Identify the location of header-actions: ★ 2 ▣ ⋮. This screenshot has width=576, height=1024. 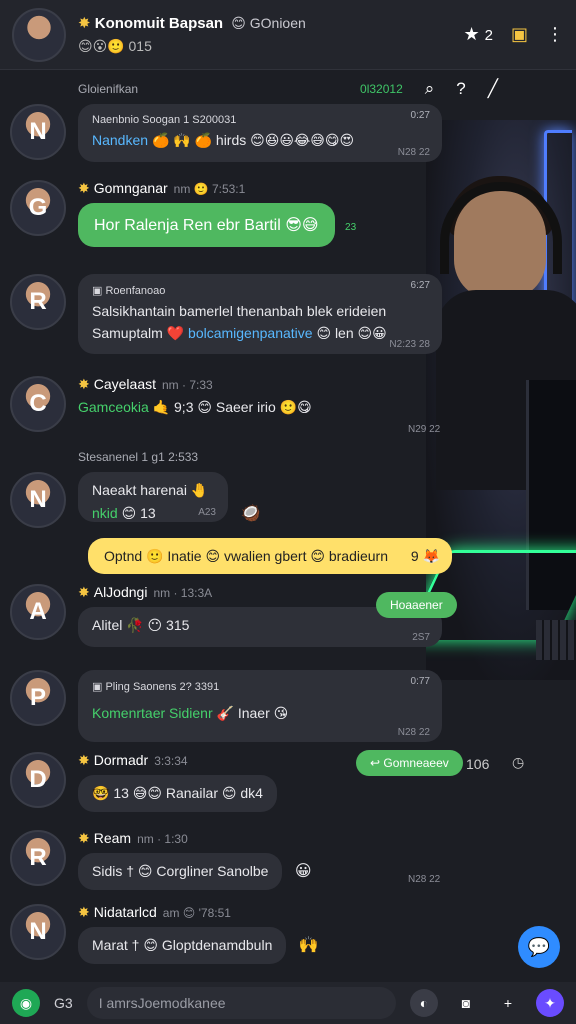
(514, 34).